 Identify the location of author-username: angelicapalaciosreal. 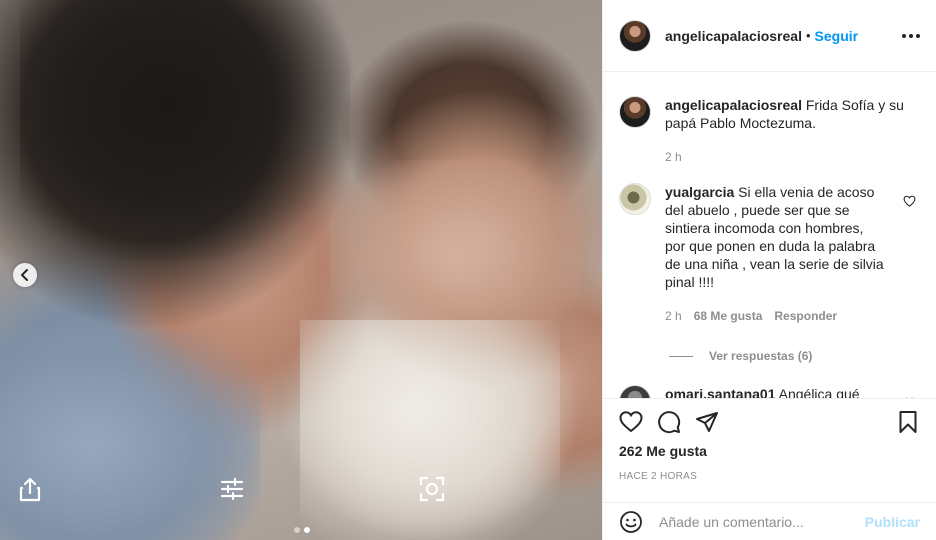
(733, 36).